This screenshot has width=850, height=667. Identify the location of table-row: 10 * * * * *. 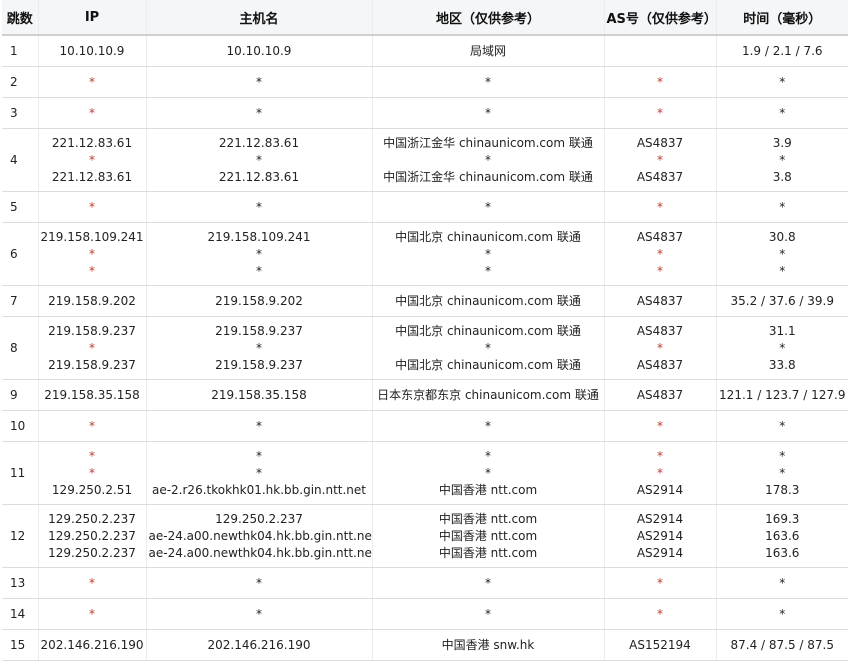
(425, 426).